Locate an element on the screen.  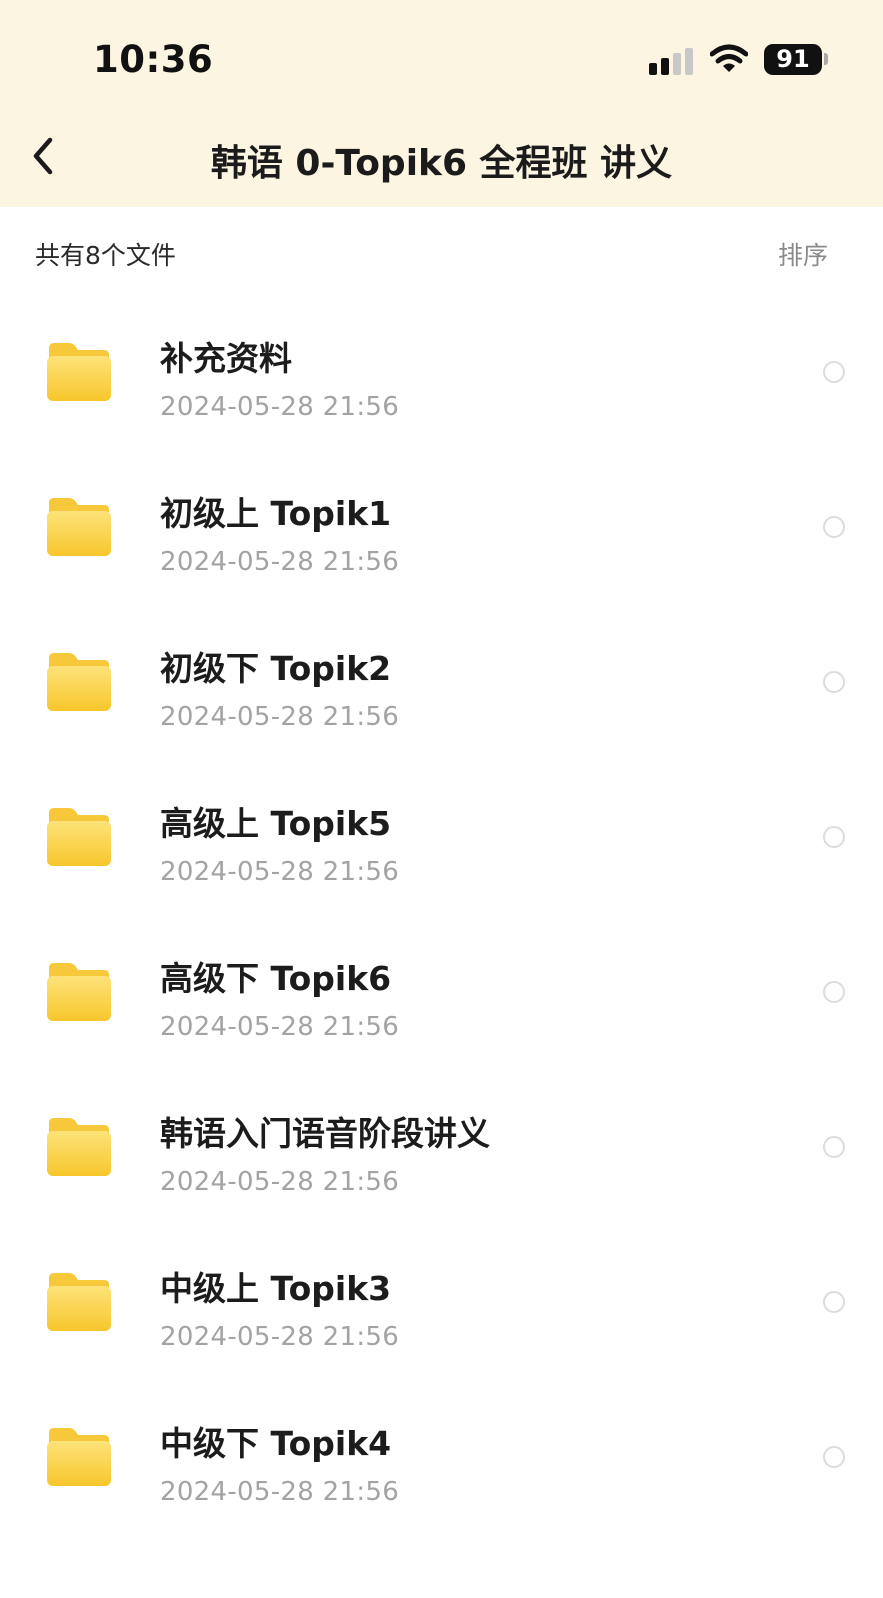
chevron-left-icon is located at coordinates (46, 156).